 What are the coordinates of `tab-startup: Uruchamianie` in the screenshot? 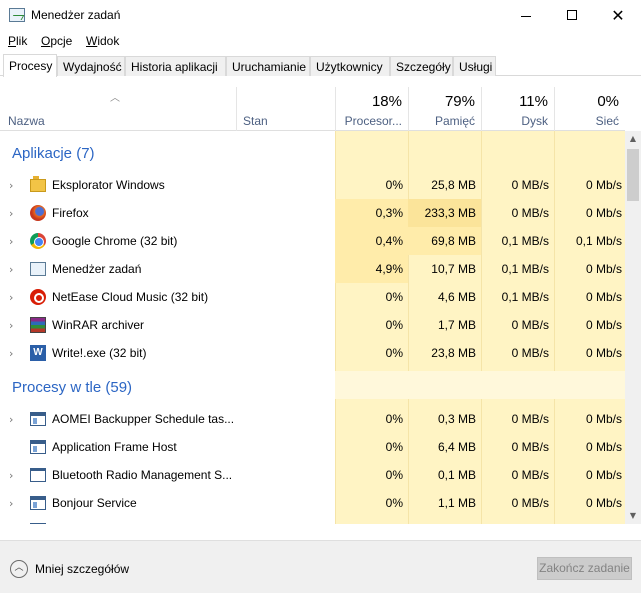 It's located at (268, 66).